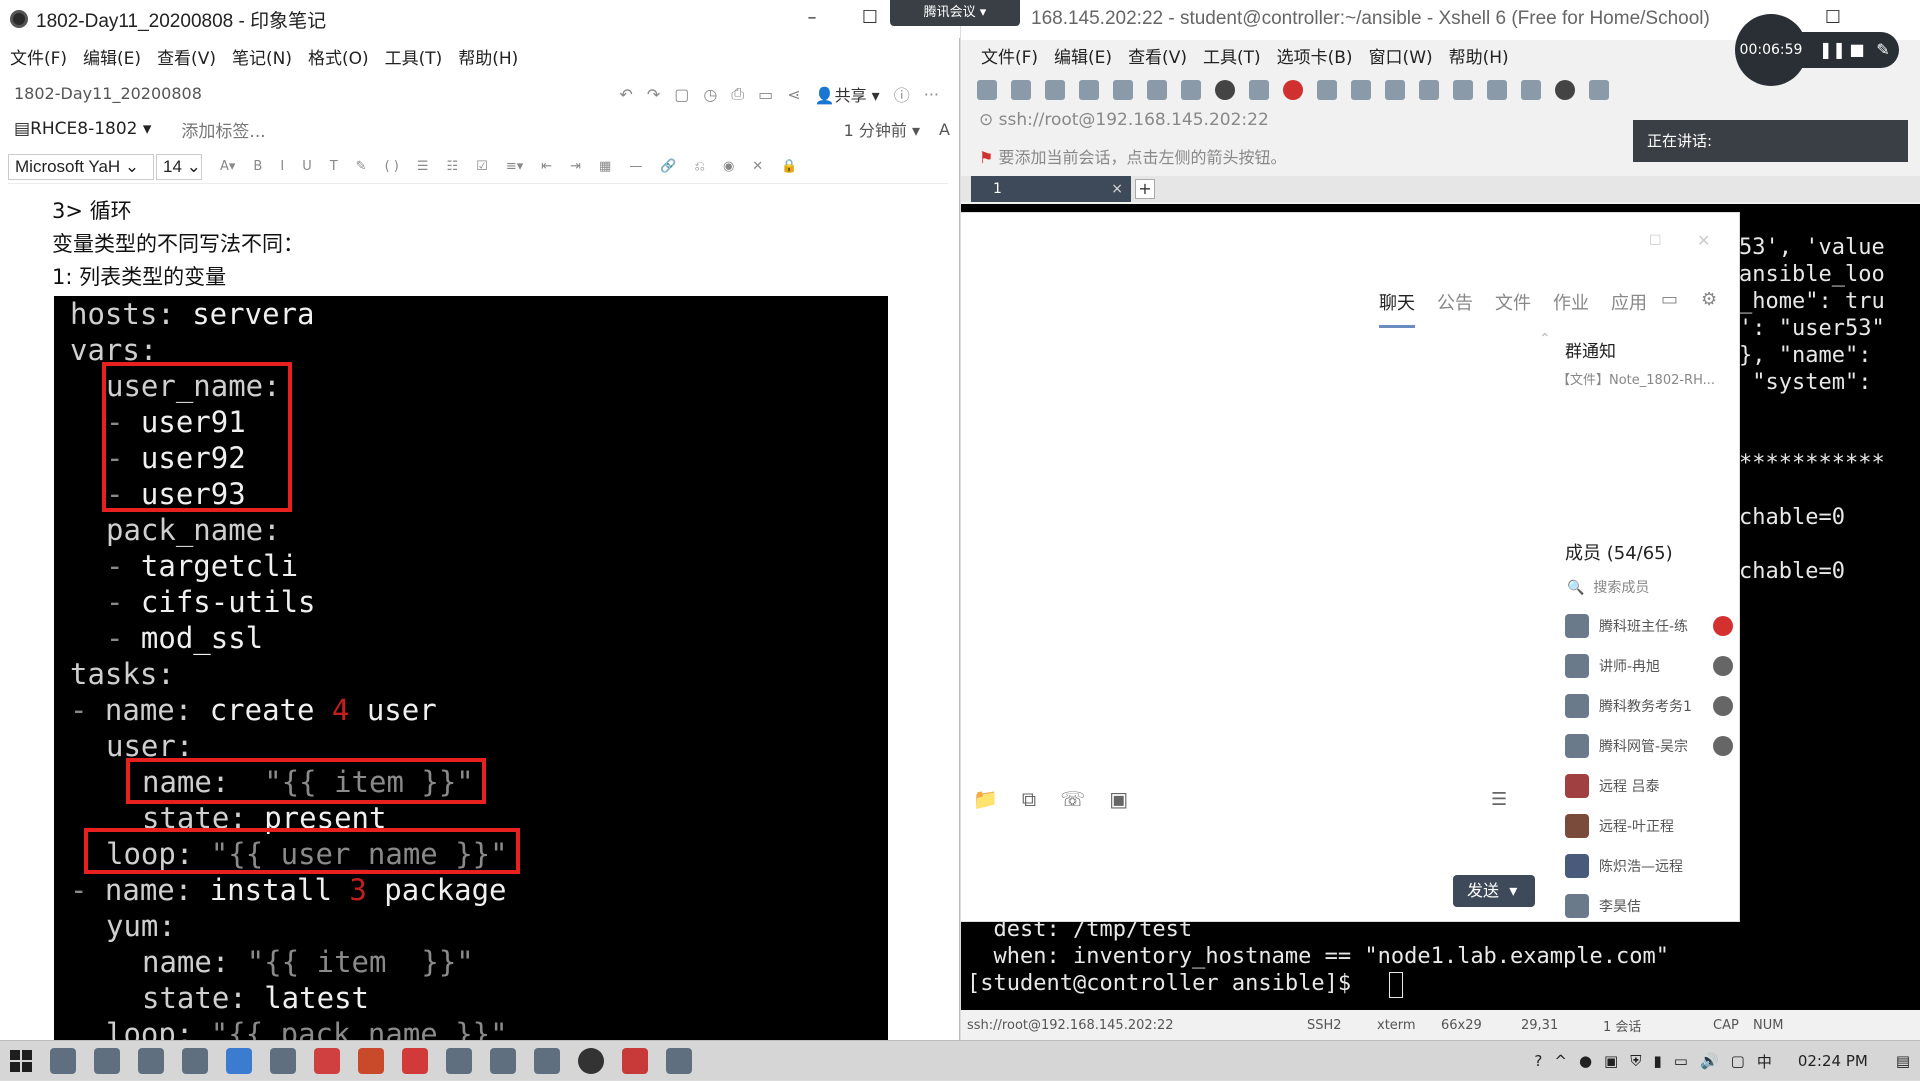 Image resolution: width=1920 pixels, height=1081 pixels. I want to click on align-icon: ≡▾, so click(514, 166).